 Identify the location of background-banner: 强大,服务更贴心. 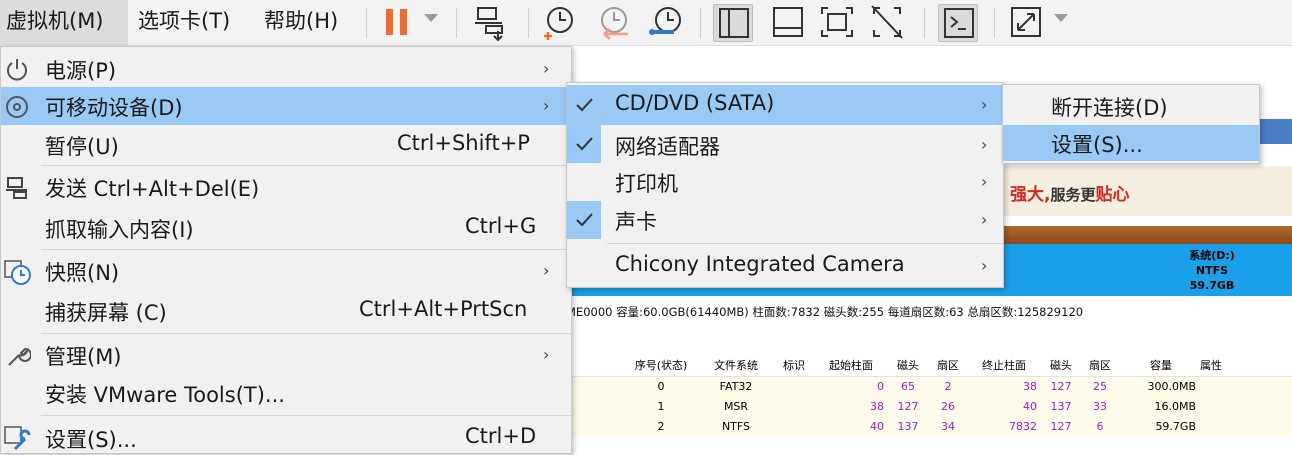
(1146, 191).